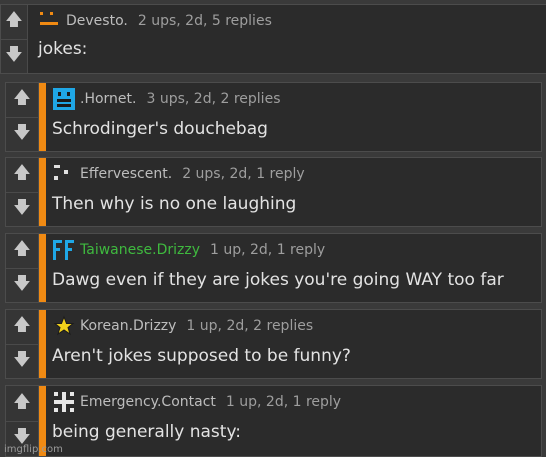 The height and width of the screenshot is (457, 546). I want to click on username: Effervescent., so click(126, 174).